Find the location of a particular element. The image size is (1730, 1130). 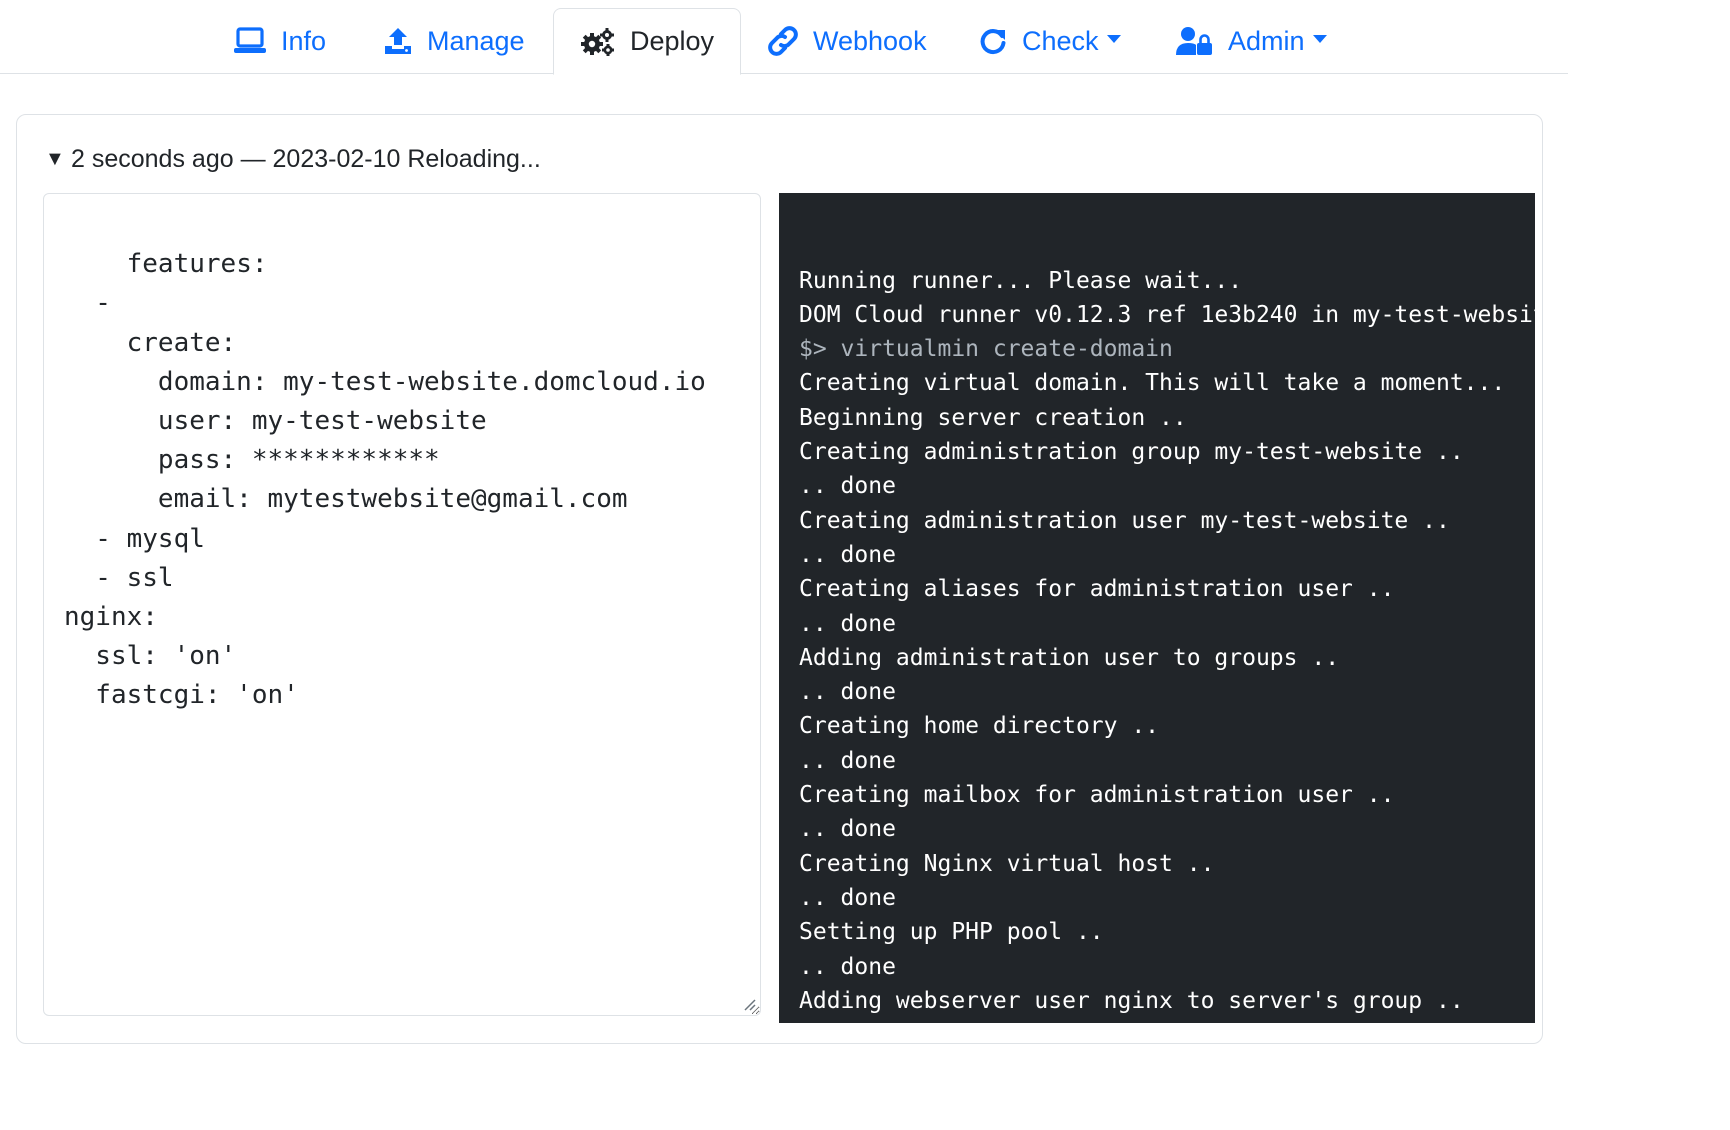

tab-admin-label: Admin is located at coordinates (1266, 40).